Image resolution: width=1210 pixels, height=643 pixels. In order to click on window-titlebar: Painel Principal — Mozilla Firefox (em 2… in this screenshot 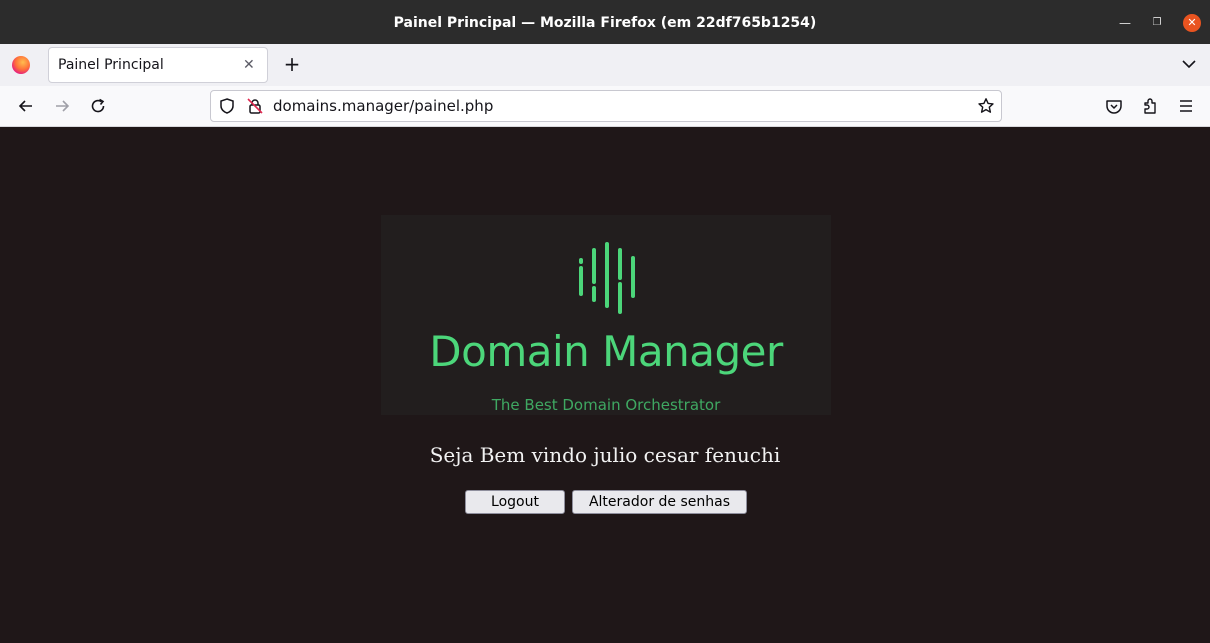, I will do `click(605, 22)`.